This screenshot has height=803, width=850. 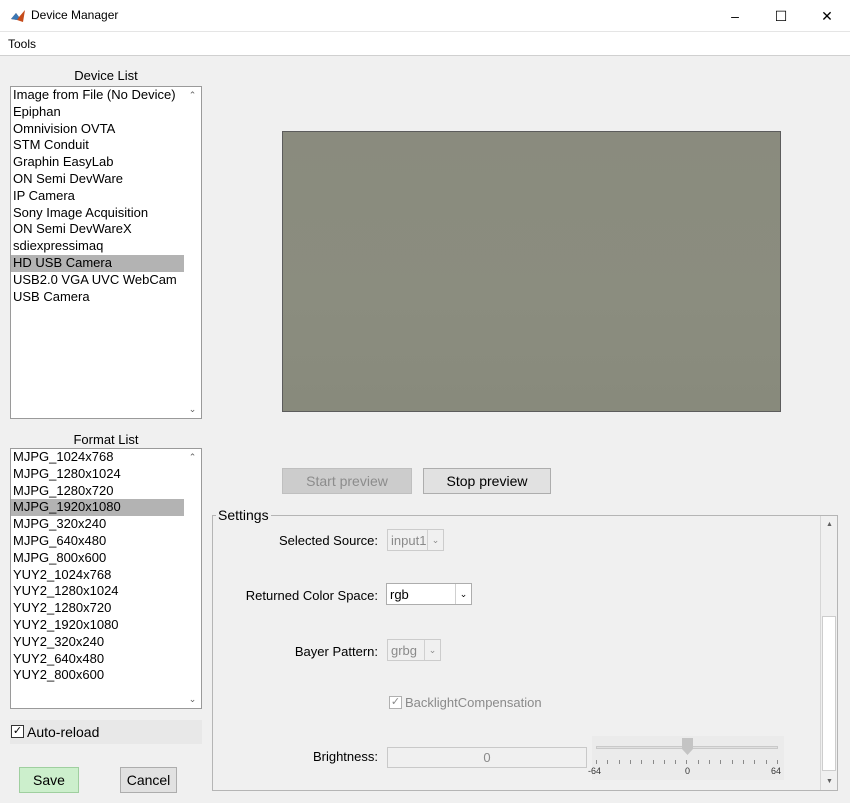 What do you see at coordinates (776, 771) in the screenshot?
I see `slider-max-label: 64` at bounding box center [776, 771].